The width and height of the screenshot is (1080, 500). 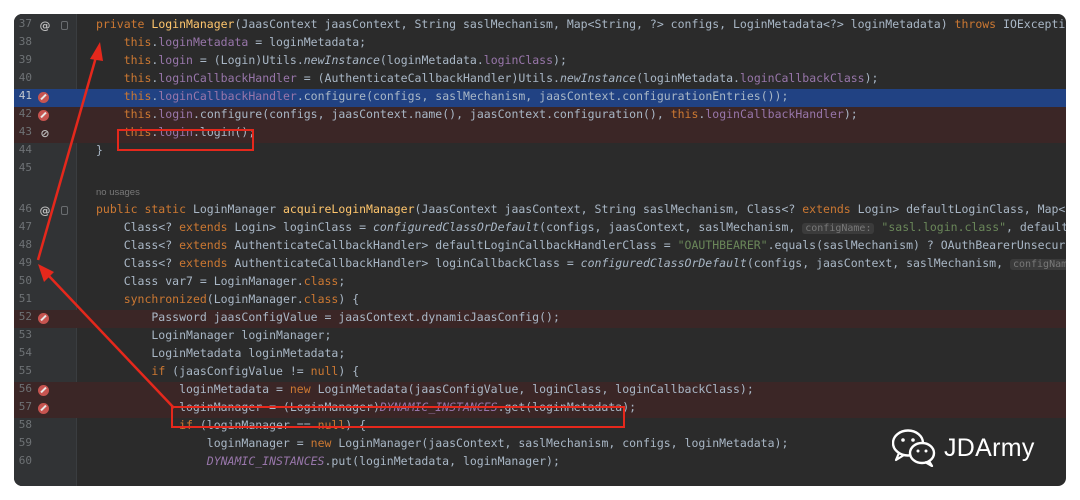 What do you see at coordinates (989, 447) in the screenshot?
I see `watermark-text: JDArmy` at bounding box center [989, 447].